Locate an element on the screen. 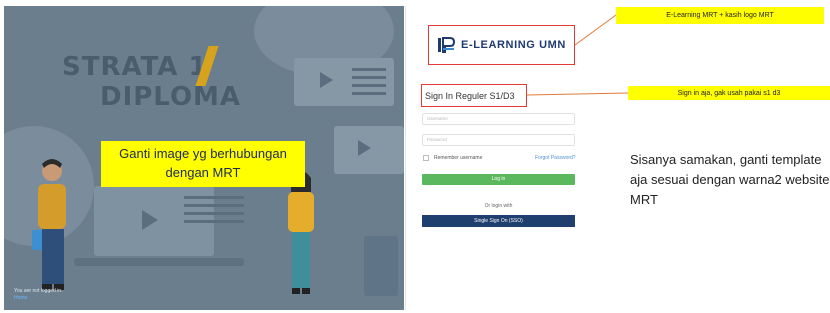  sso-button: Single Sign On (SSO) is located at coordinates (498, 221).